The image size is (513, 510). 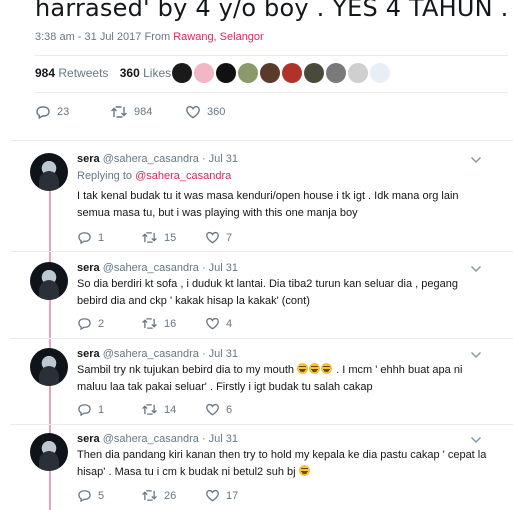 I want to click on tweet-stats: 984 Retweets 360 Likes, so click(x=103, y=73).